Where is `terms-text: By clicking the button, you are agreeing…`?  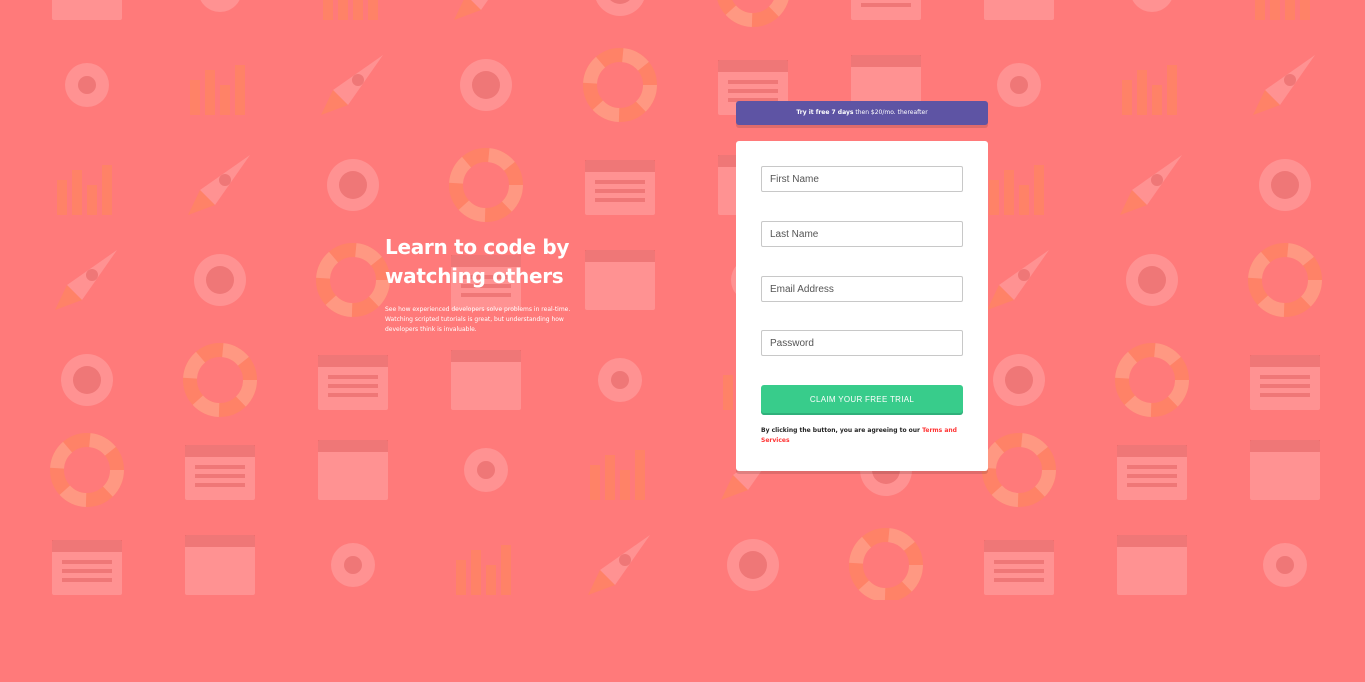 terms-text: By clicking the button, you are agreeing… is located at coordinates (842, 430).